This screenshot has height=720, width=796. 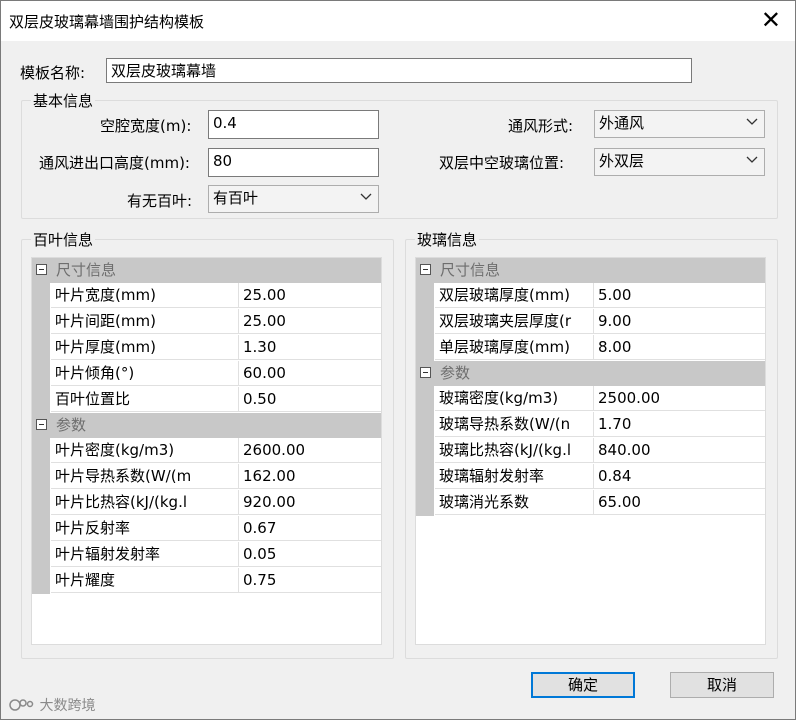 What do you see at coordinates (145, 554) in the screenshot?
I see `property-name: 叶片辐射发射率` at bounding box center [145, 554].